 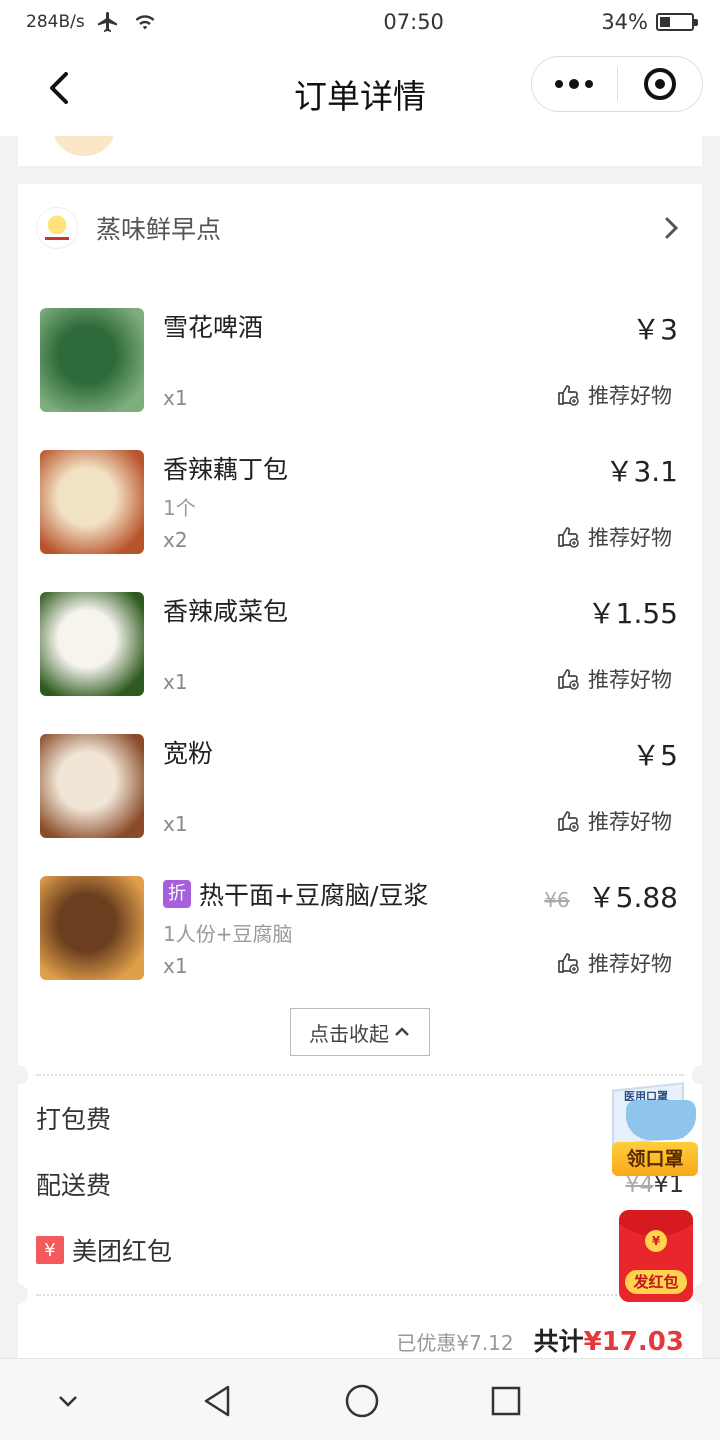 I want to click on item-price: ￥5.88, so click(x=632, y=897).